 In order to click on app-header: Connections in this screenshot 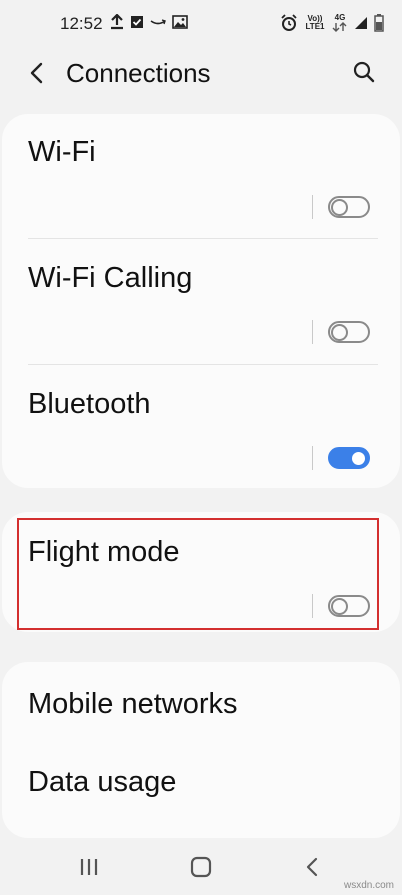, I will do `click(201, 74)`.